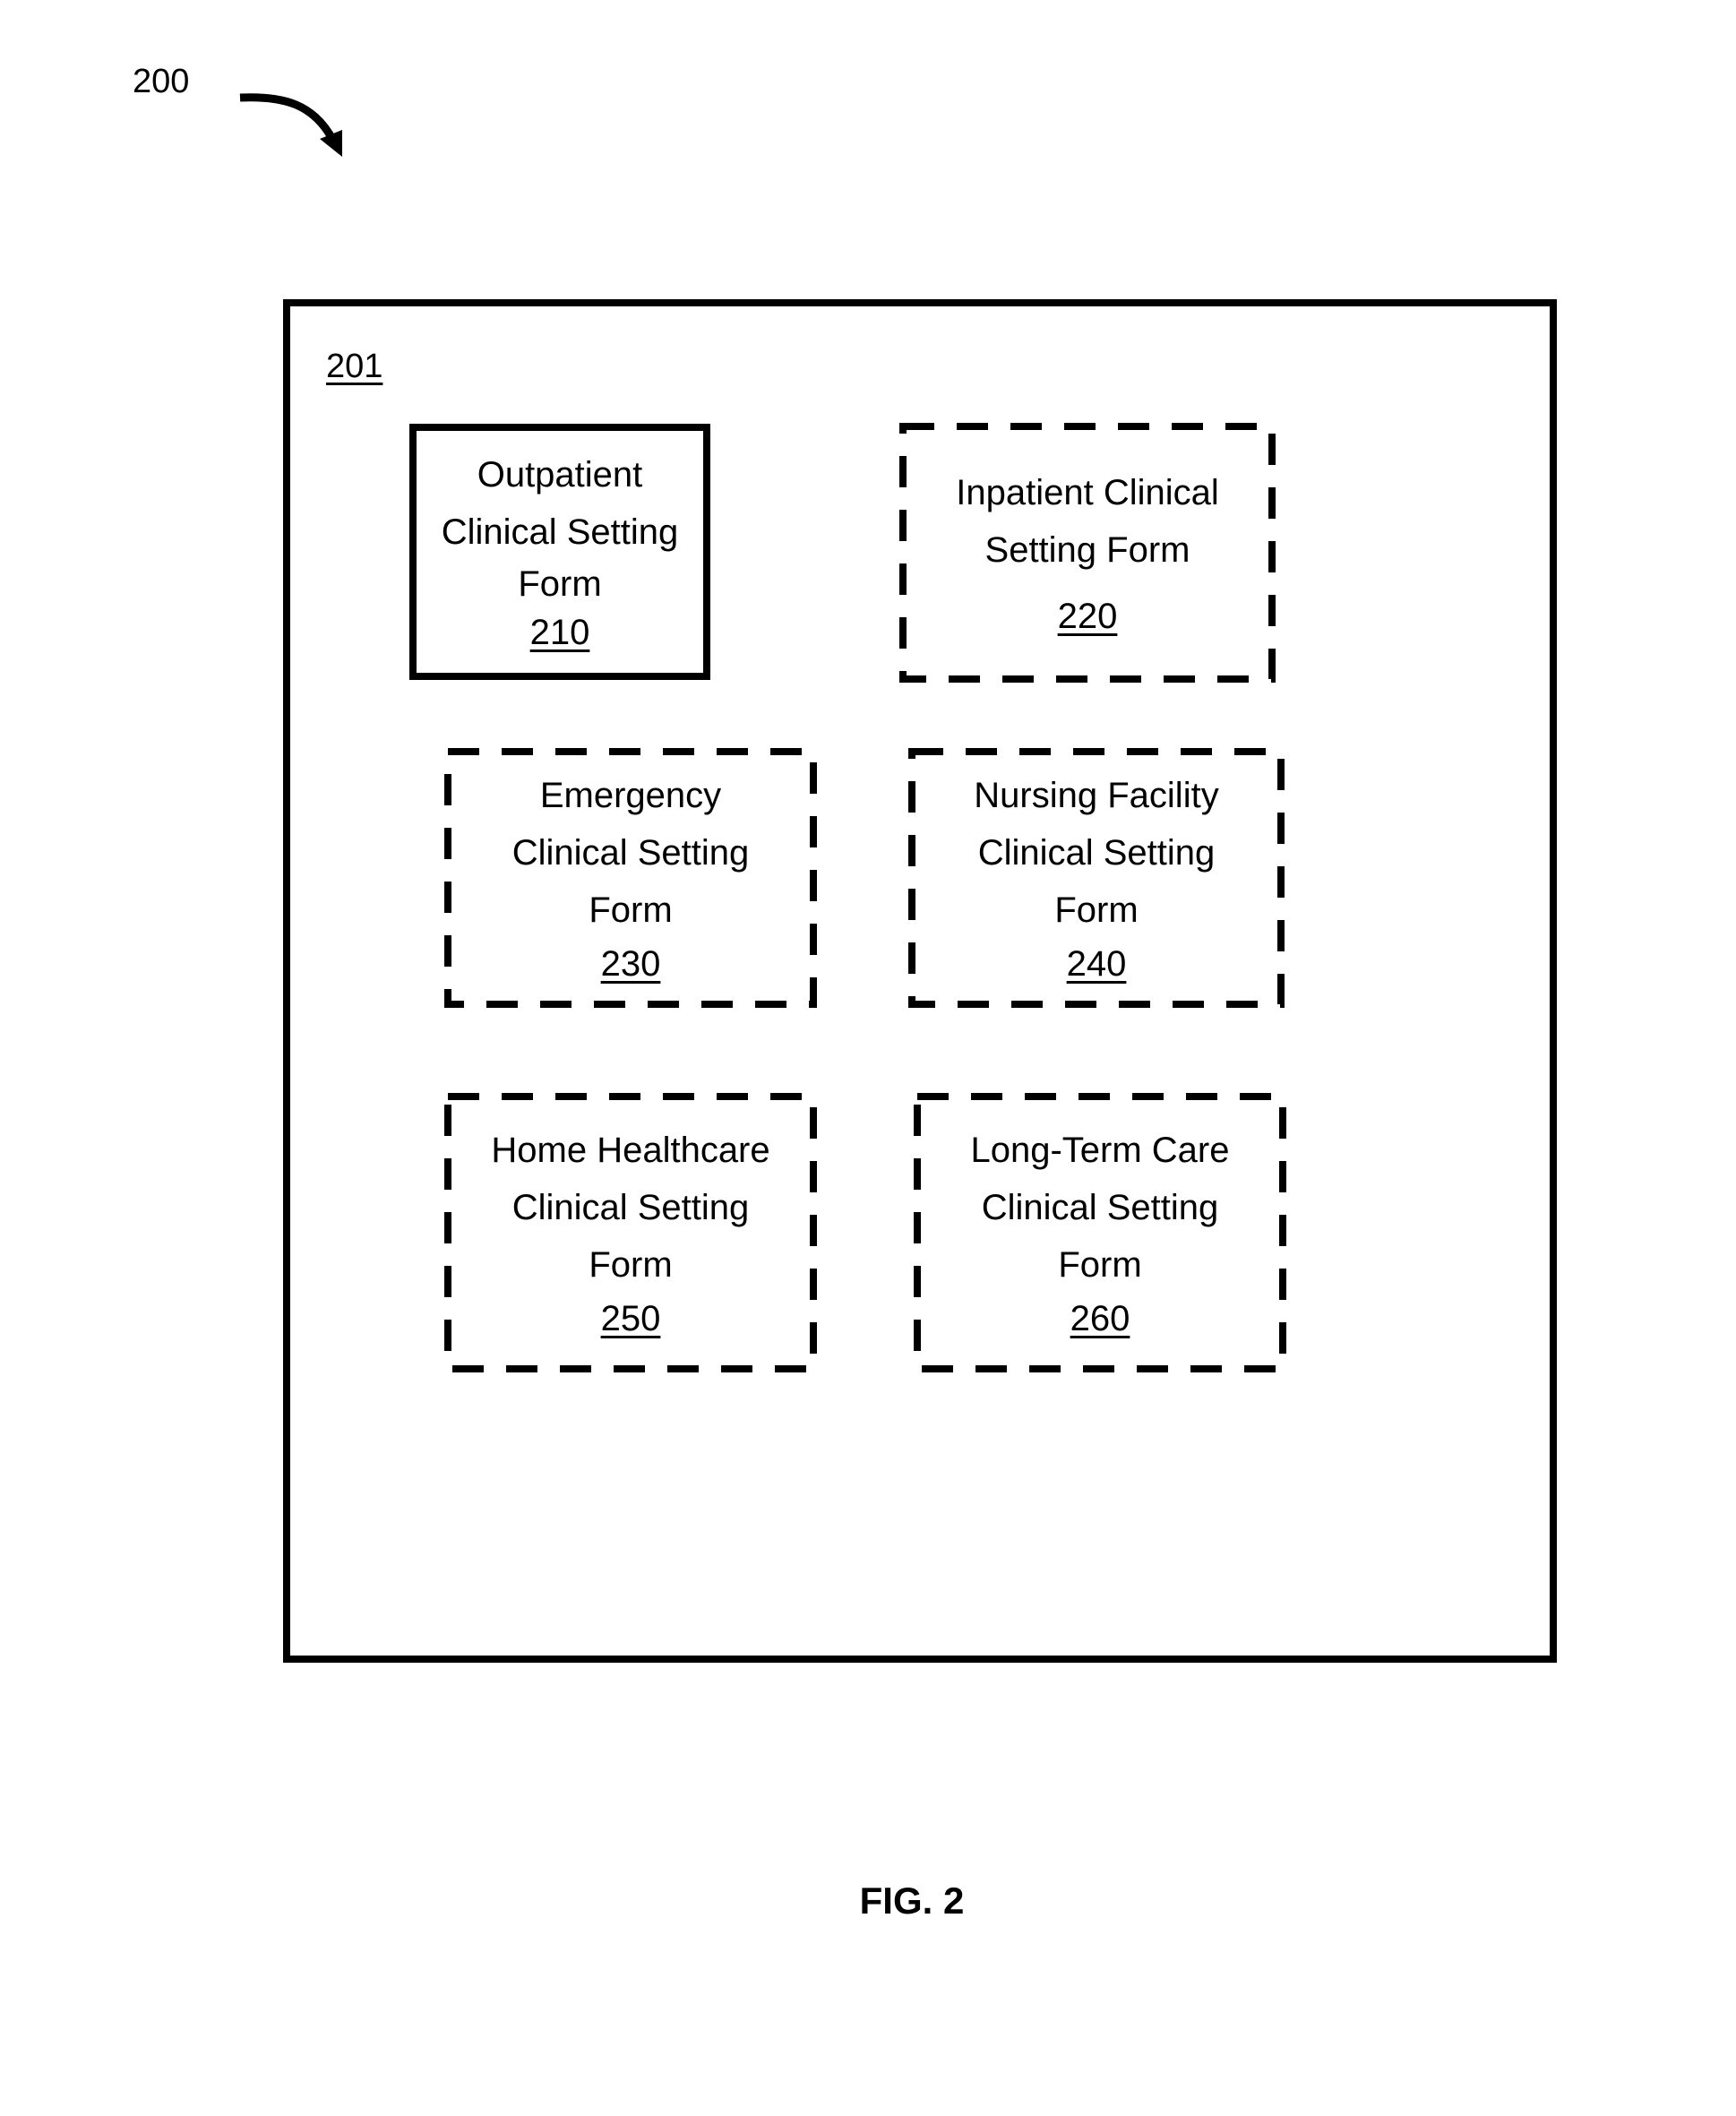  Describe the element at coordinates (1088, 616) in the screenshot. I see `form-reference-number: 220` at that location.